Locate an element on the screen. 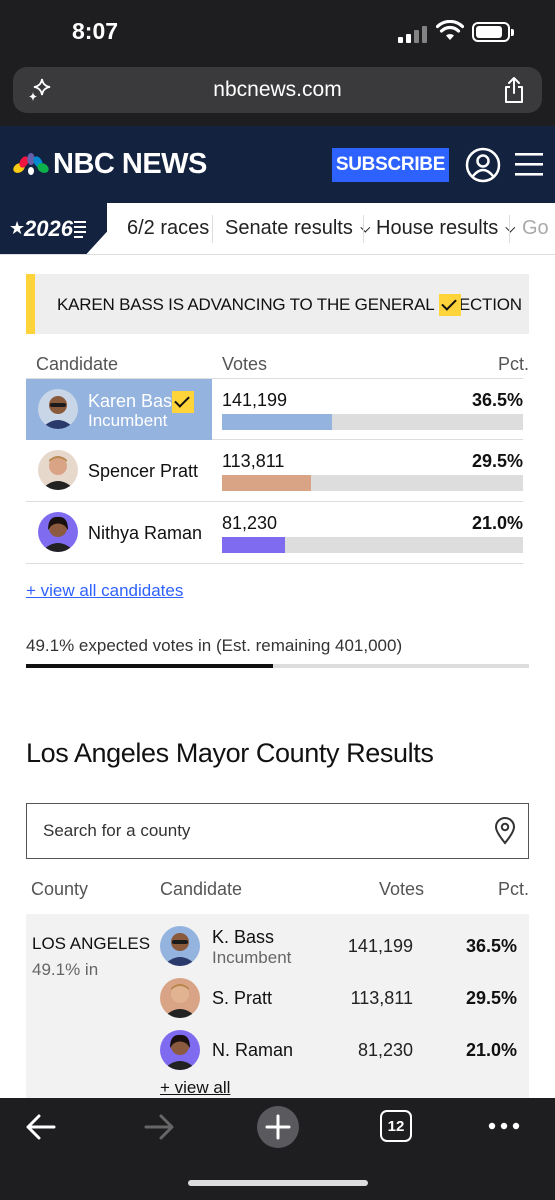 The width and height of the screenshot is (555, 1200). address-bar: nbcnews.com is located at coordinates (277, 90).